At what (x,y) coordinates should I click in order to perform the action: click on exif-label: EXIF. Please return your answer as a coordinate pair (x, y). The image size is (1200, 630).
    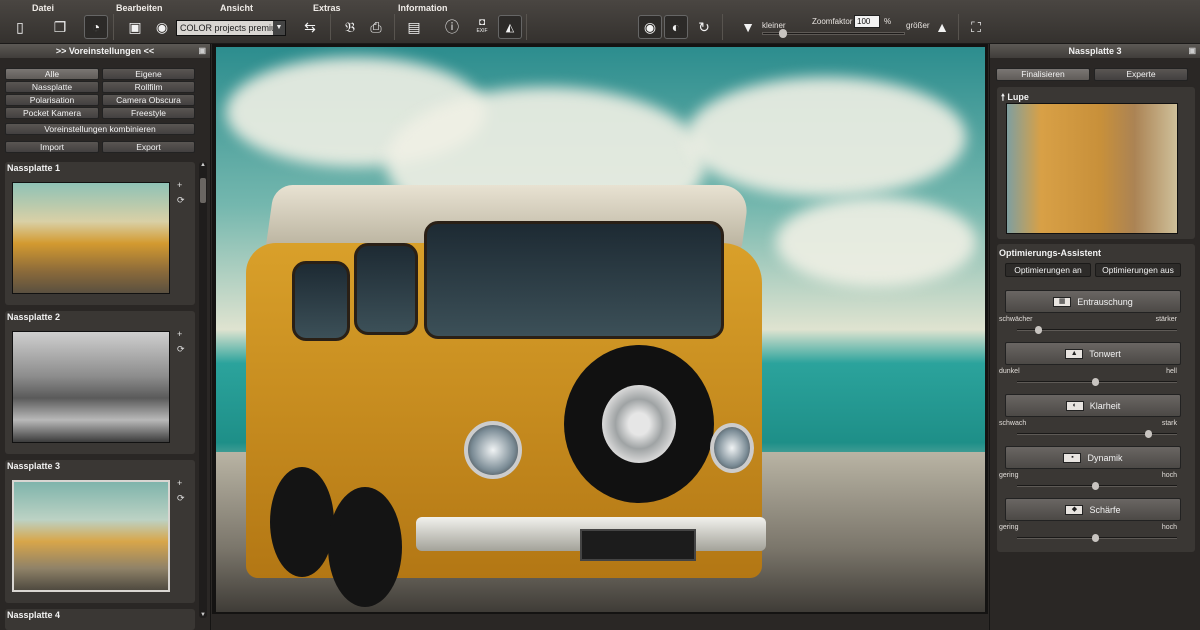
    Looking at the image, I should click on (482, 31).